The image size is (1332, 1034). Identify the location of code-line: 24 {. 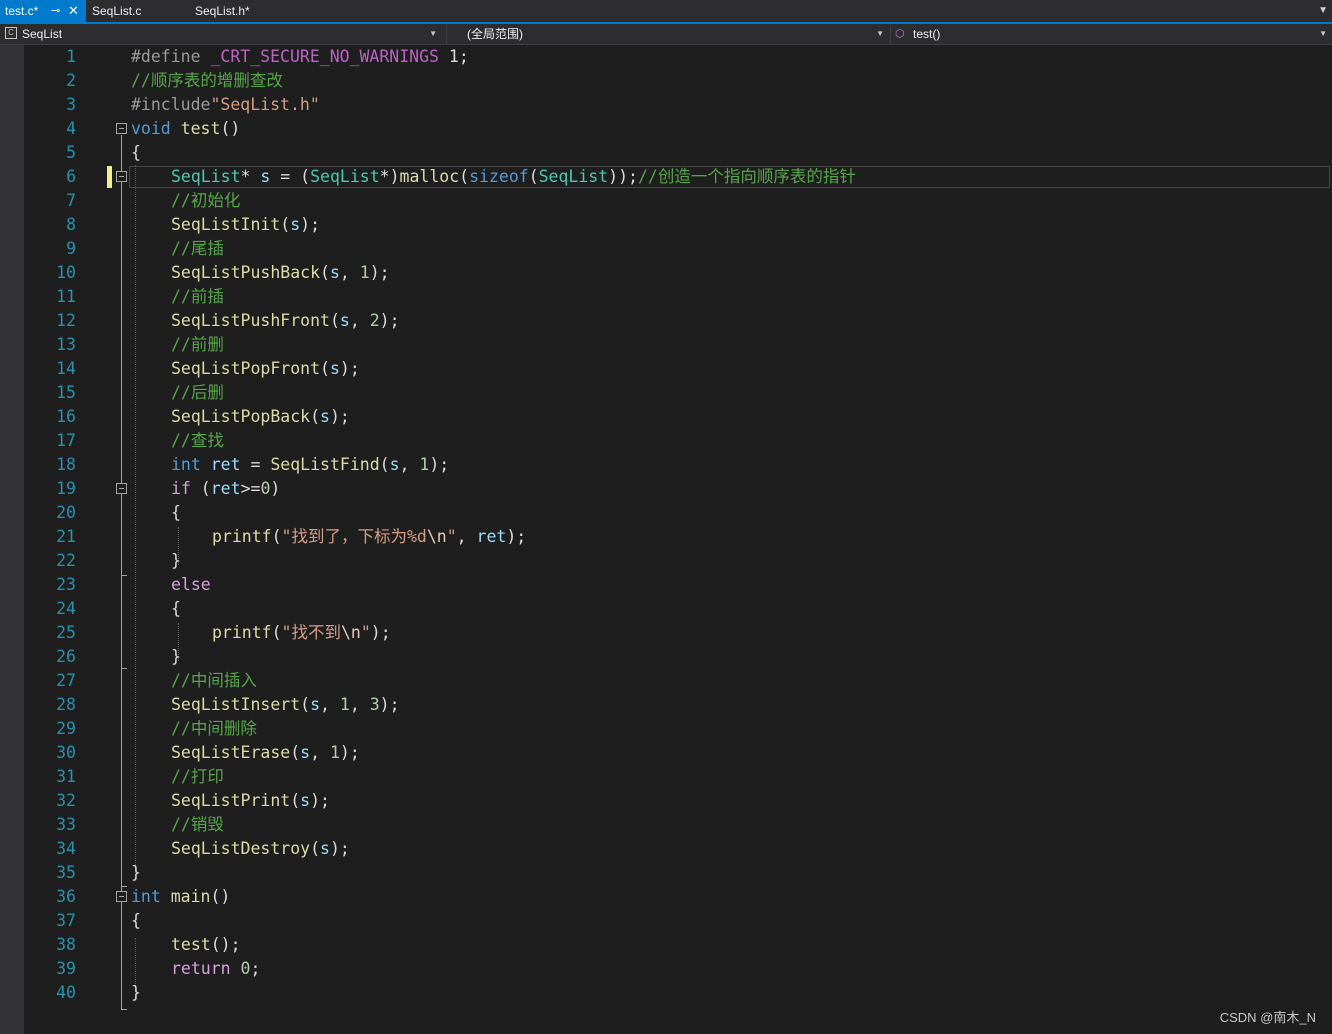
(666, 609).